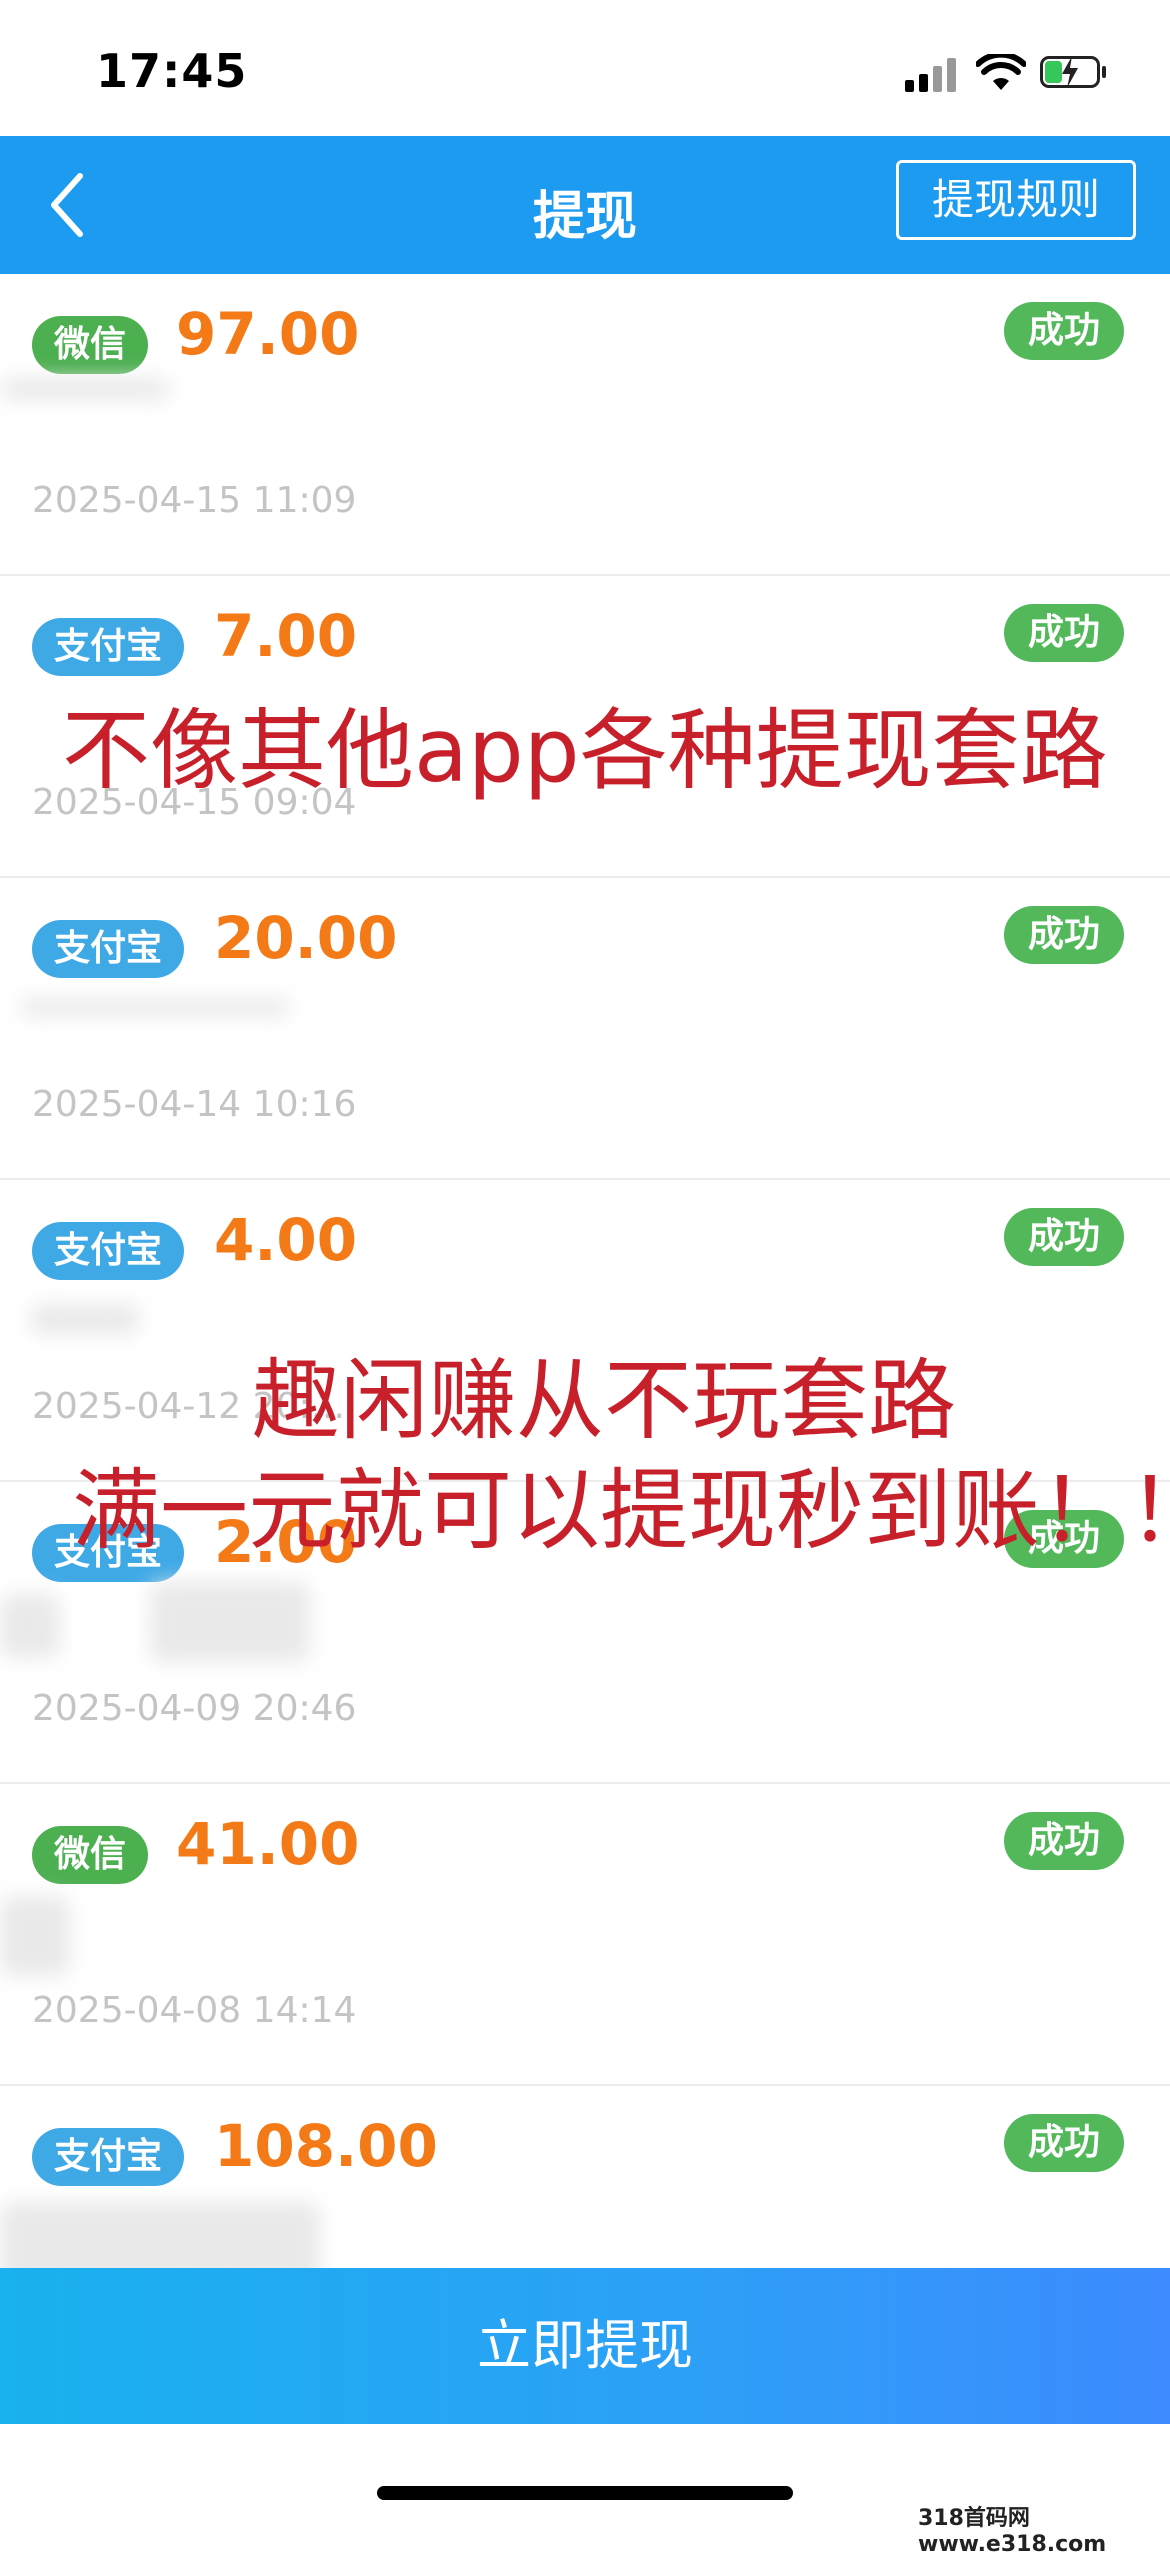  I want to click on list-item: 微信 41.00 成功 2025-04-08 14:14, so click(585, 1935).